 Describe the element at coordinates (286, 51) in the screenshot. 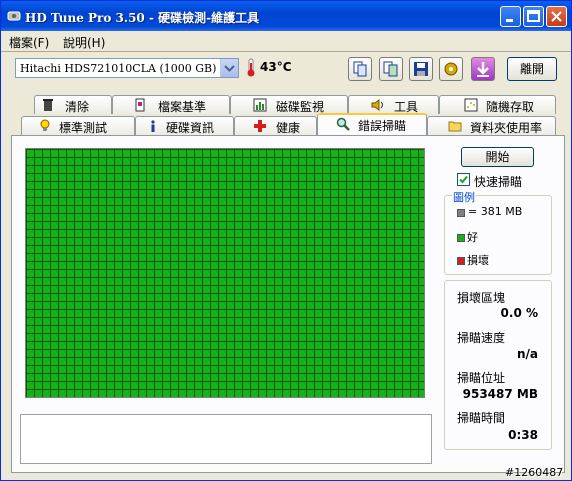

I see `menu-divider` at that location.